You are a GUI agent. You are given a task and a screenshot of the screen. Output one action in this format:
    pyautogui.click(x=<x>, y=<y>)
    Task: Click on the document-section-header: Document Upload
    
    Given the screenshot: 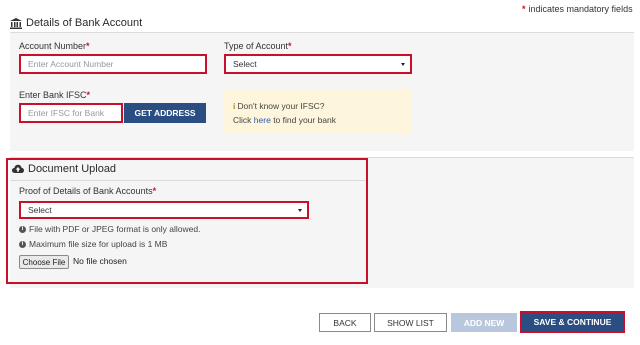 What is the action you would take?
    pyautogui.click(x=64, y=169)
    